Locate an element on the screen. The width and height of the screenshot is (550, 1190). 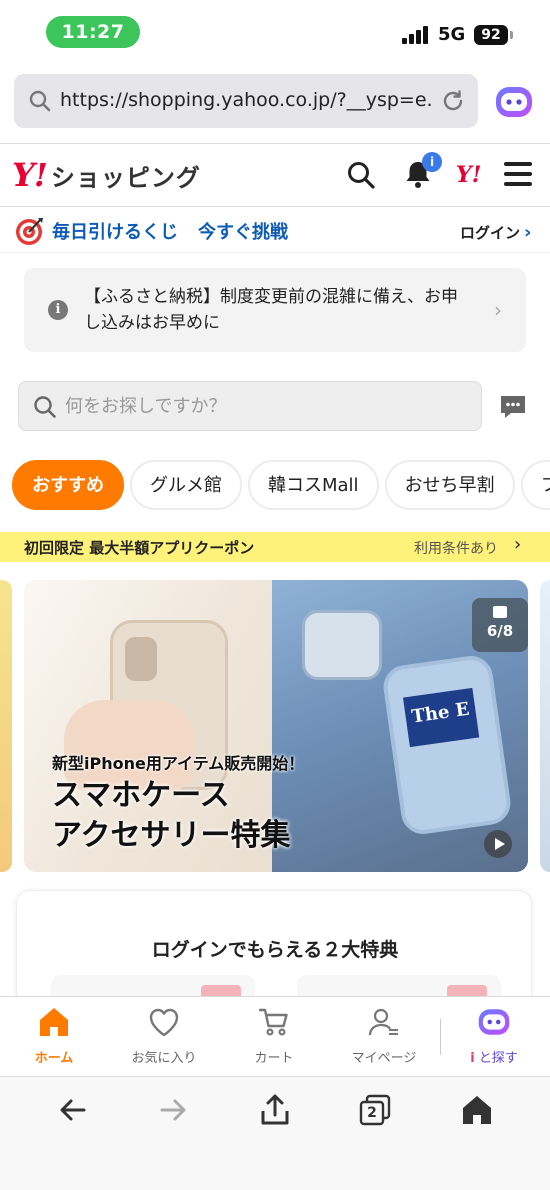
tab-mypage: マイページ is located at coordinates (384, 1035).